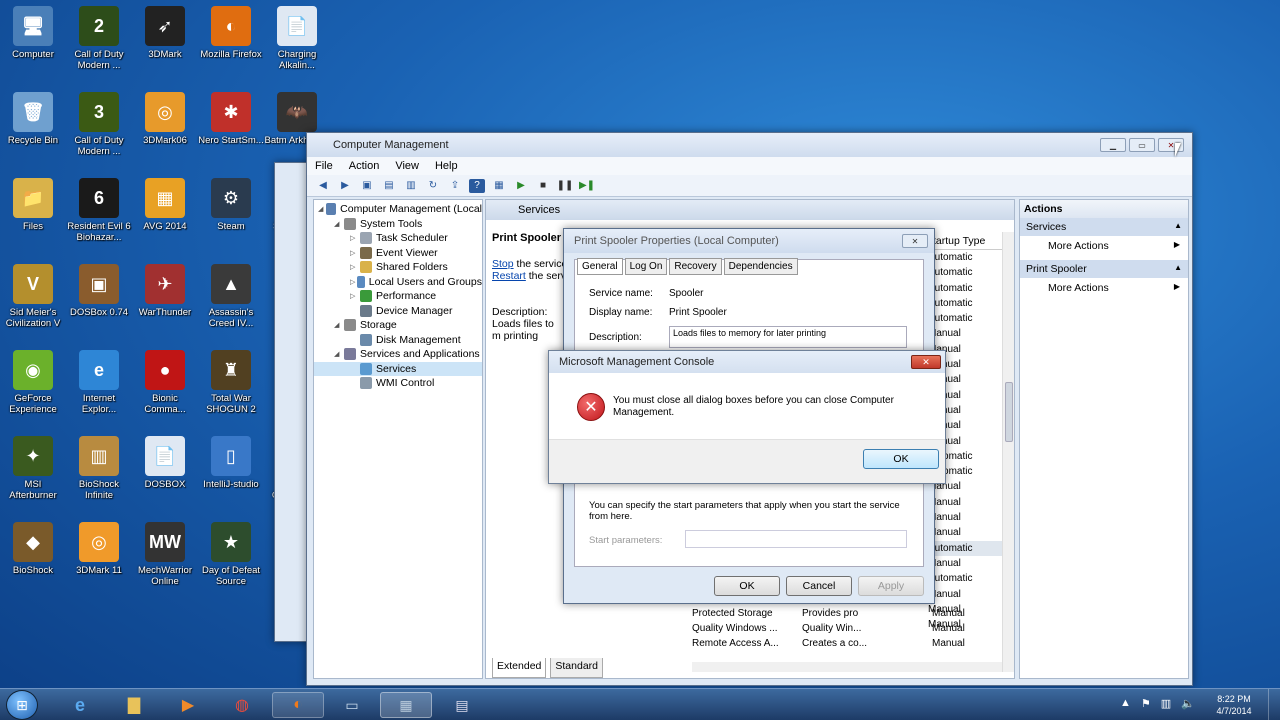  Describe the element at coordinates (33, 382) in the screenshot. I see `desktop-icon: ◉ GeForce Experience` at that location.